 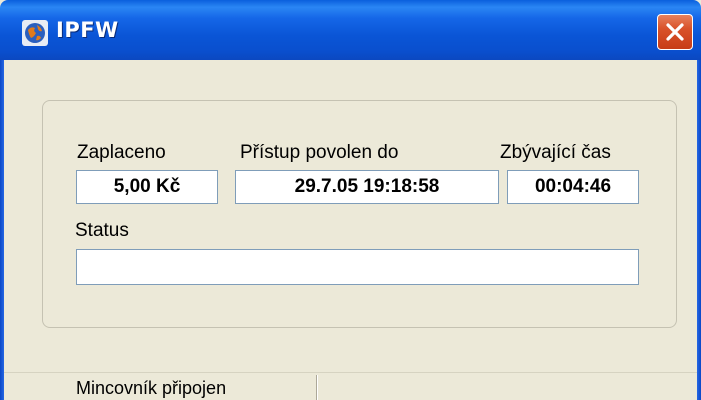 I want to click on remaining-time-label: Zbývající čas, so click(x=555, y=152).